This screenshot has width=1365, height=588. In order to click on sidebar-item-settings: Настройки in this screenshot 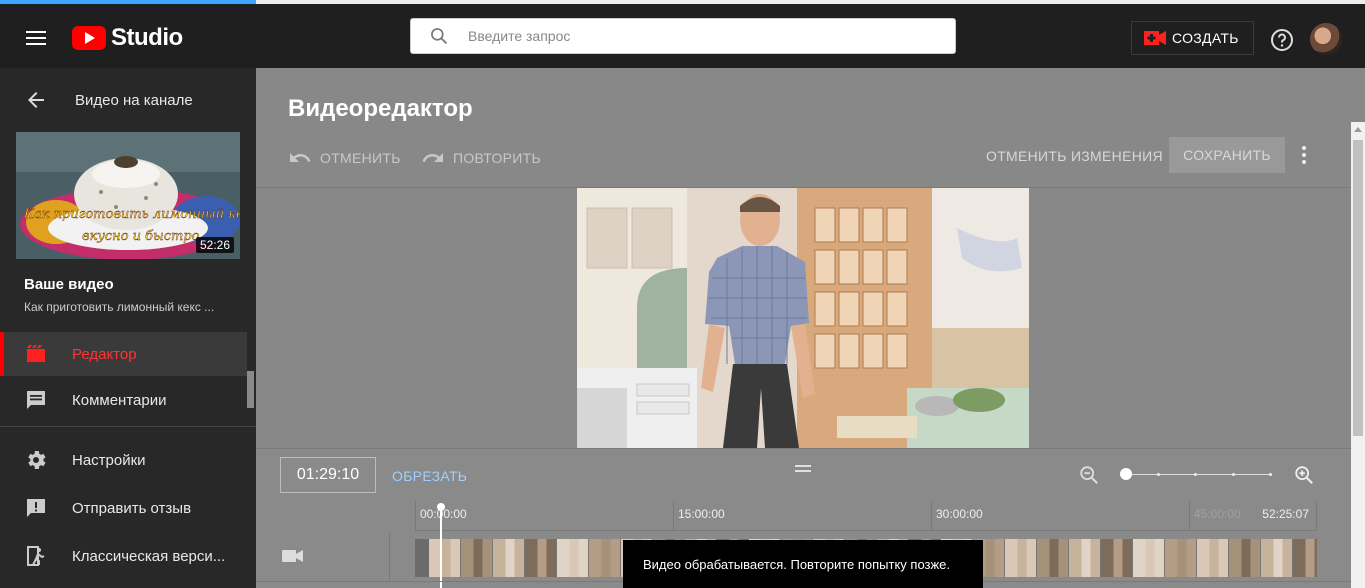, I will do `click(123, 460)`.